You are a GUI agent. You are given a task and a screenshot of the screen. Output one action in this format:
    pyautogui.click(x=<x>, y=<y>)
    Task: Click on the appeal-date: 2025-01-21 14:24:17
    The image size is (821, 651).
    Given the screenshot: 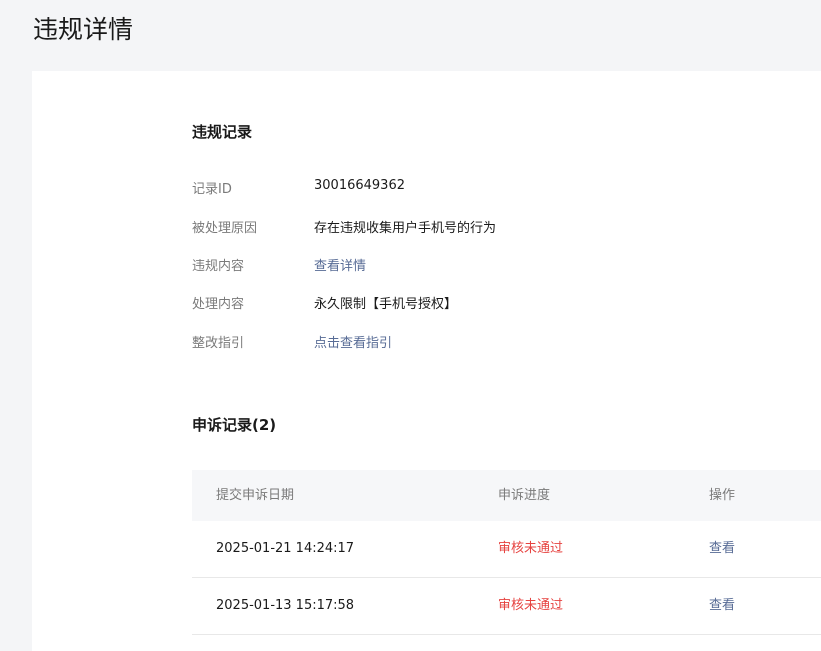 What is the action you would take?
    pyautogui.click(x=285, y=548)
    